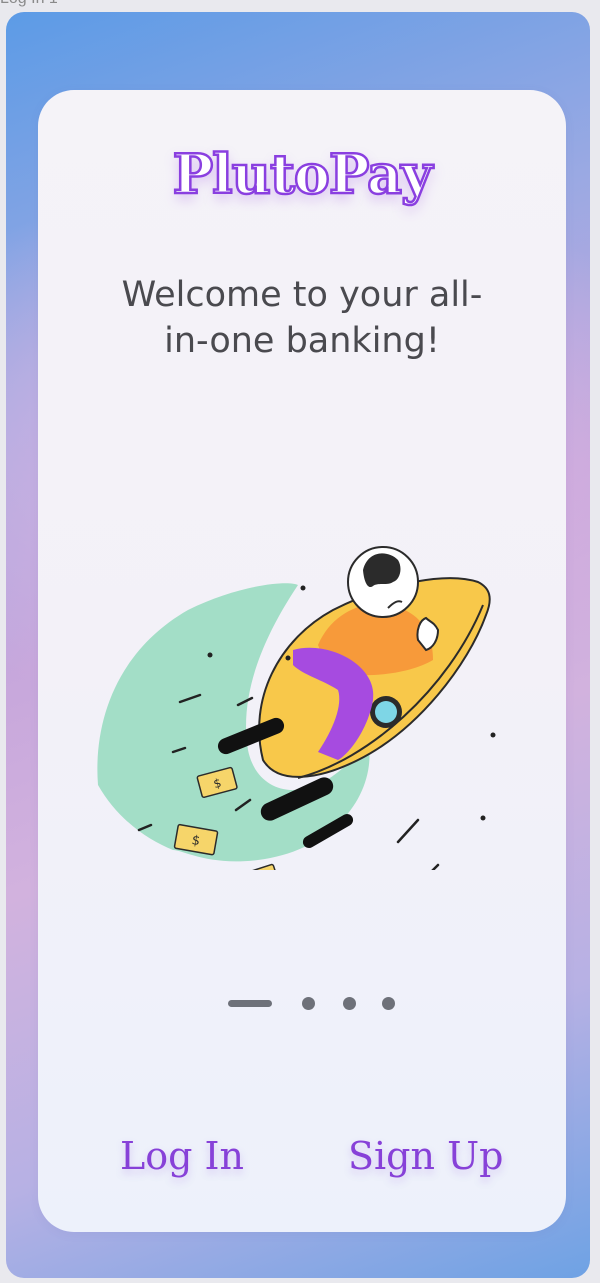 This screenshot has width=600, height=1283. What do you see at coordinates (425, 1156) in the screenshot?
I see `signup-button: Sign Up` at bounding box center [425, 1156].